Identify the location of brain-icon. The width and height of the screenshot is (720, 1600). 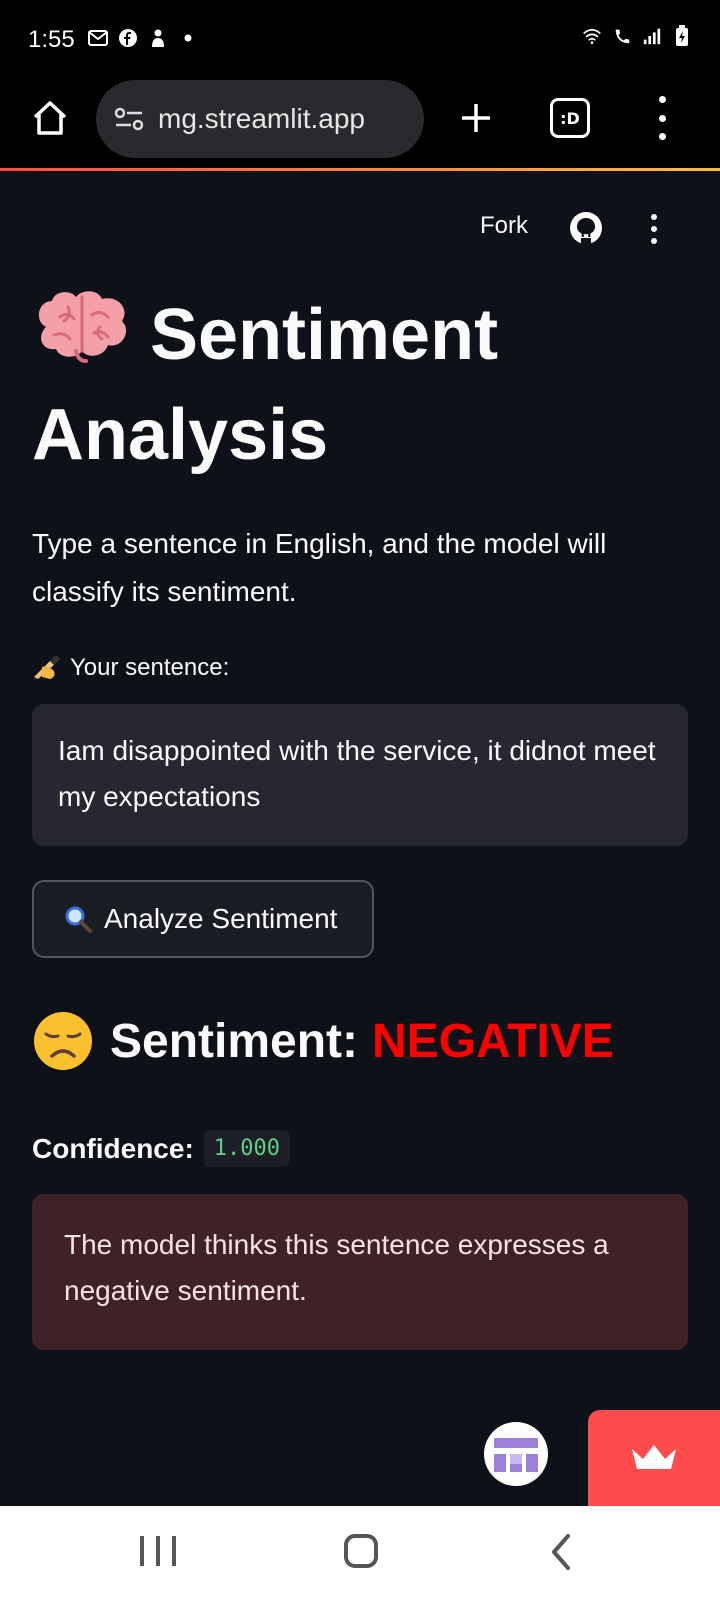
(82, 327).